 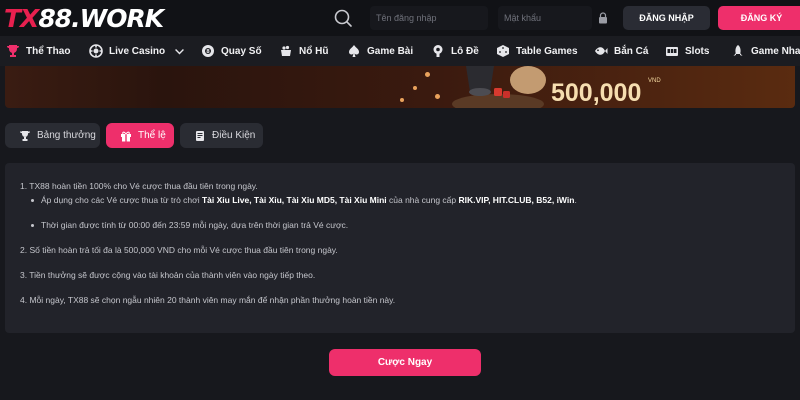 I want to click on nav-item-quay-so: 8 Quay Số, so click(x=231, y=51).